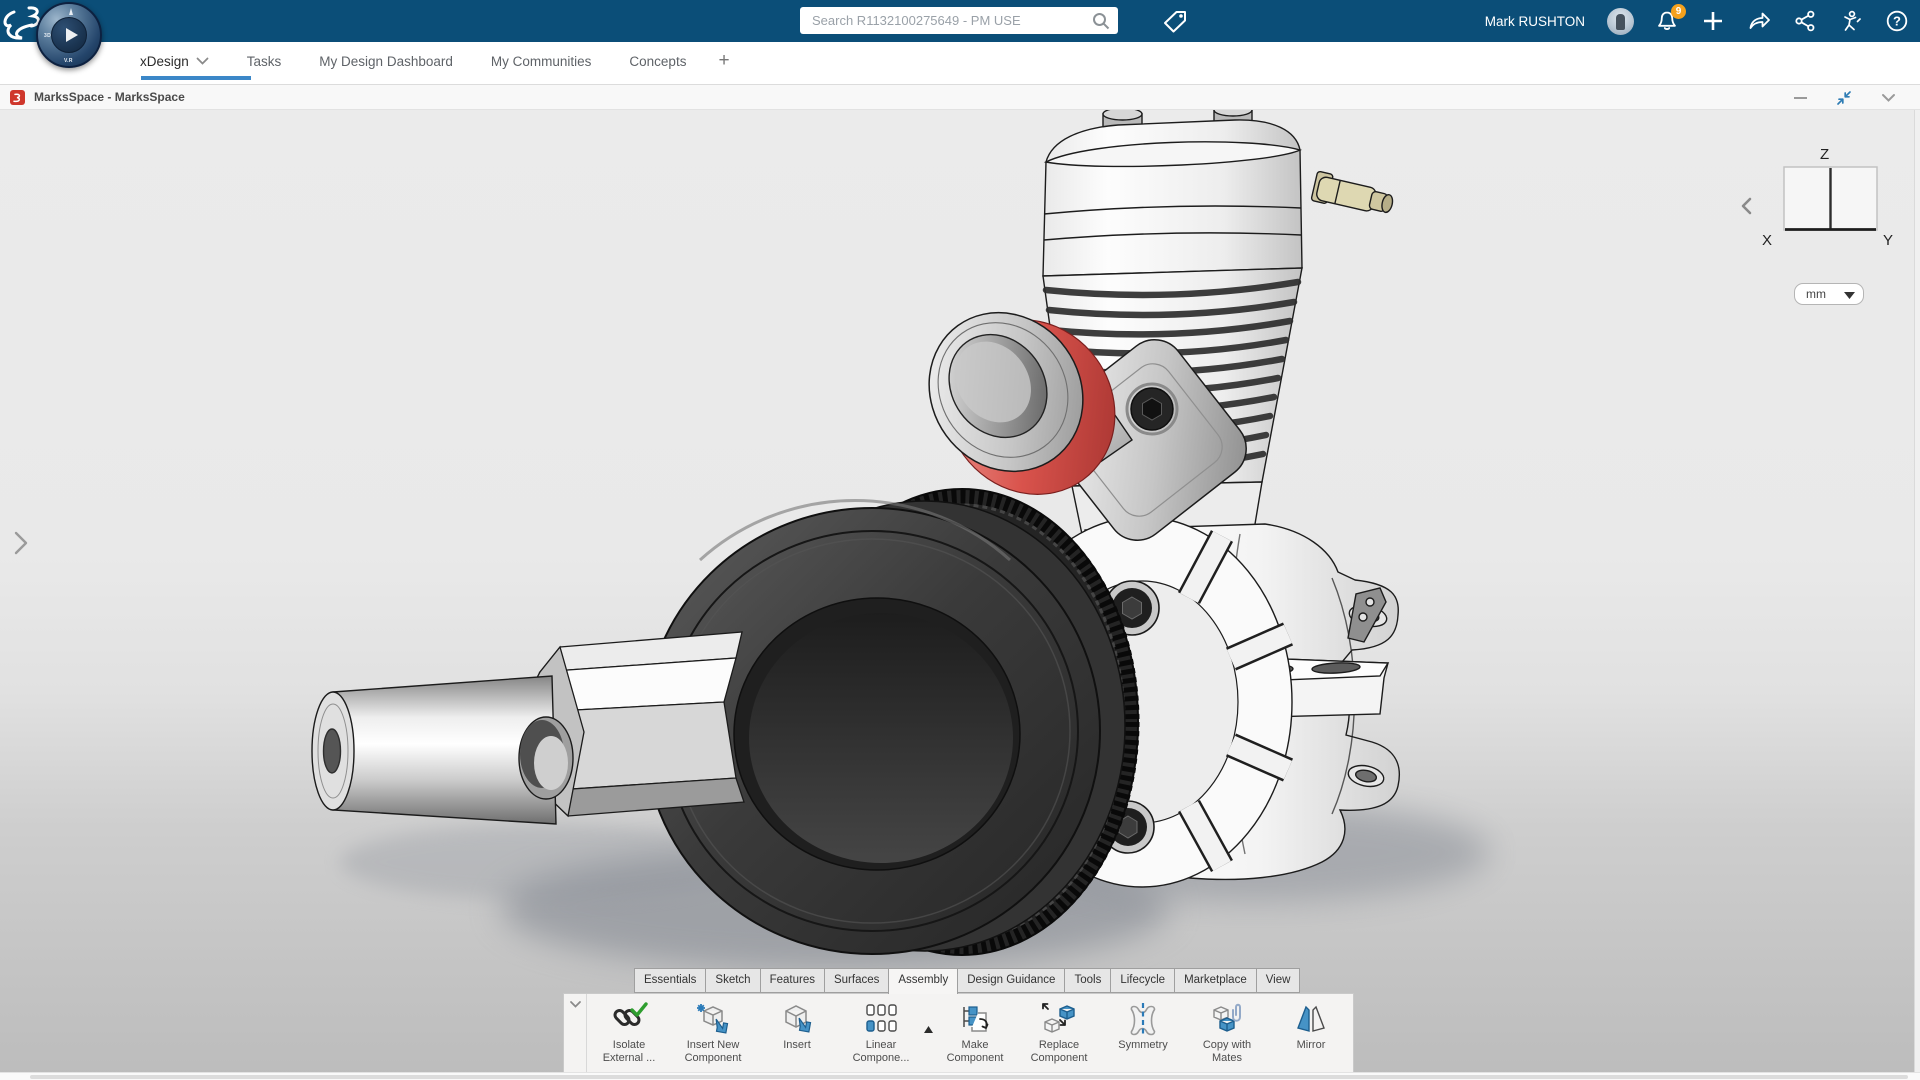  I want to click on isolate-external-icon, so click(629, 1019).